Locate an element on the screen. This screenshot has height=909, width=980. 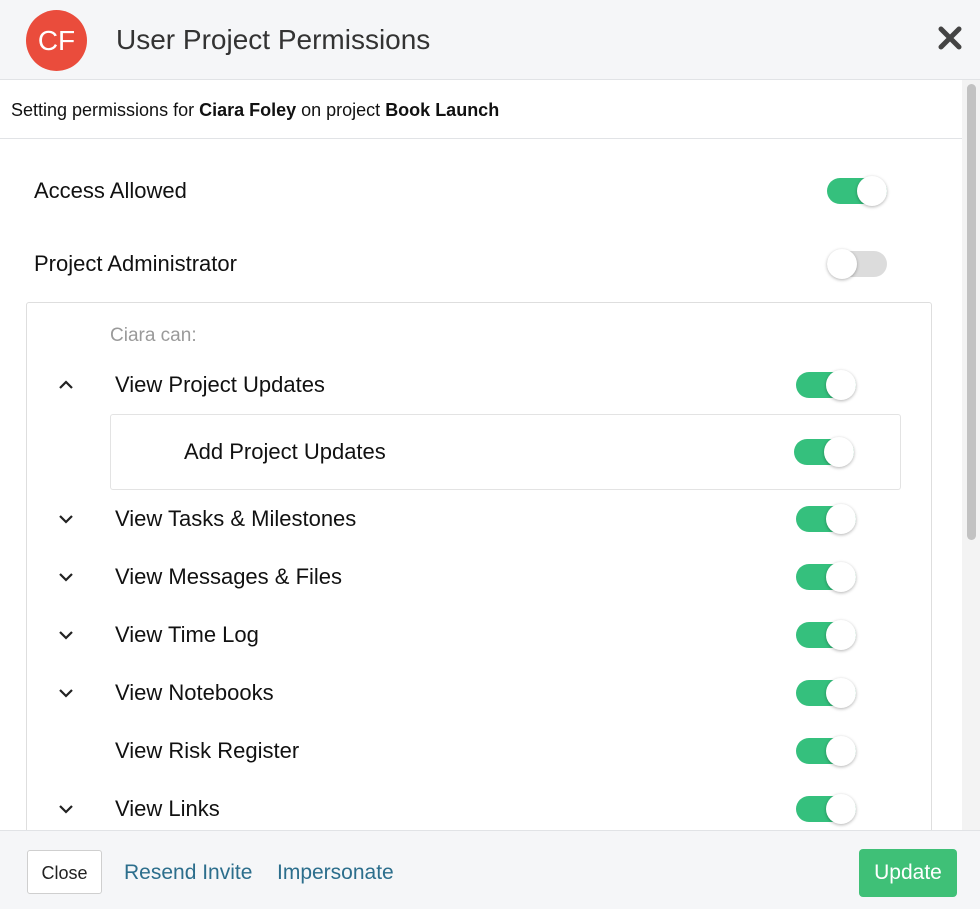
subtitle-middle: on project is located at coordinates (341, 110).